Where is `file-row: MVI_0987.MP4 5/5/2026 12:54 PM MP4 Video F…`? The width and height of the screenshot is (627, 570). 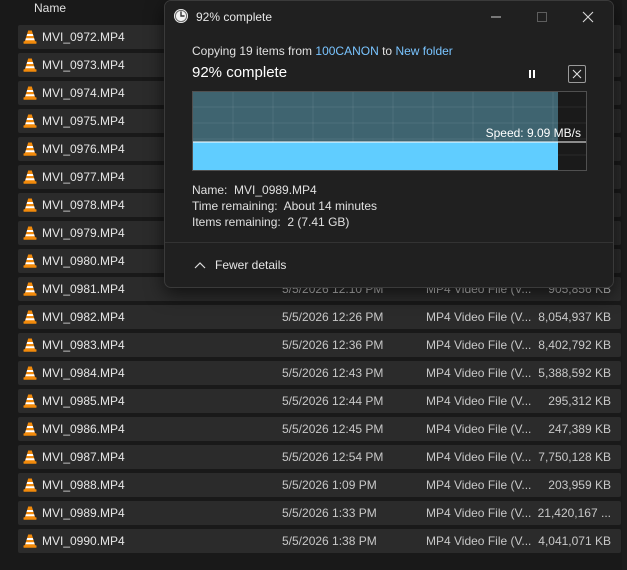 file-row: MVI_0987.MP4 5/5/2026 12:54 PM MP4 Video F… is located at coordinates (319, 457).